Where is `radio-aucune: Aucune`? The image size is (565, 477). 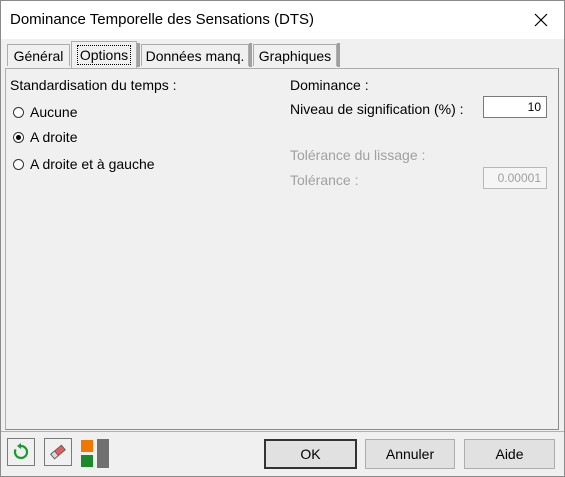
radio-aucune: Aucune is located at coordinates (45, 112).